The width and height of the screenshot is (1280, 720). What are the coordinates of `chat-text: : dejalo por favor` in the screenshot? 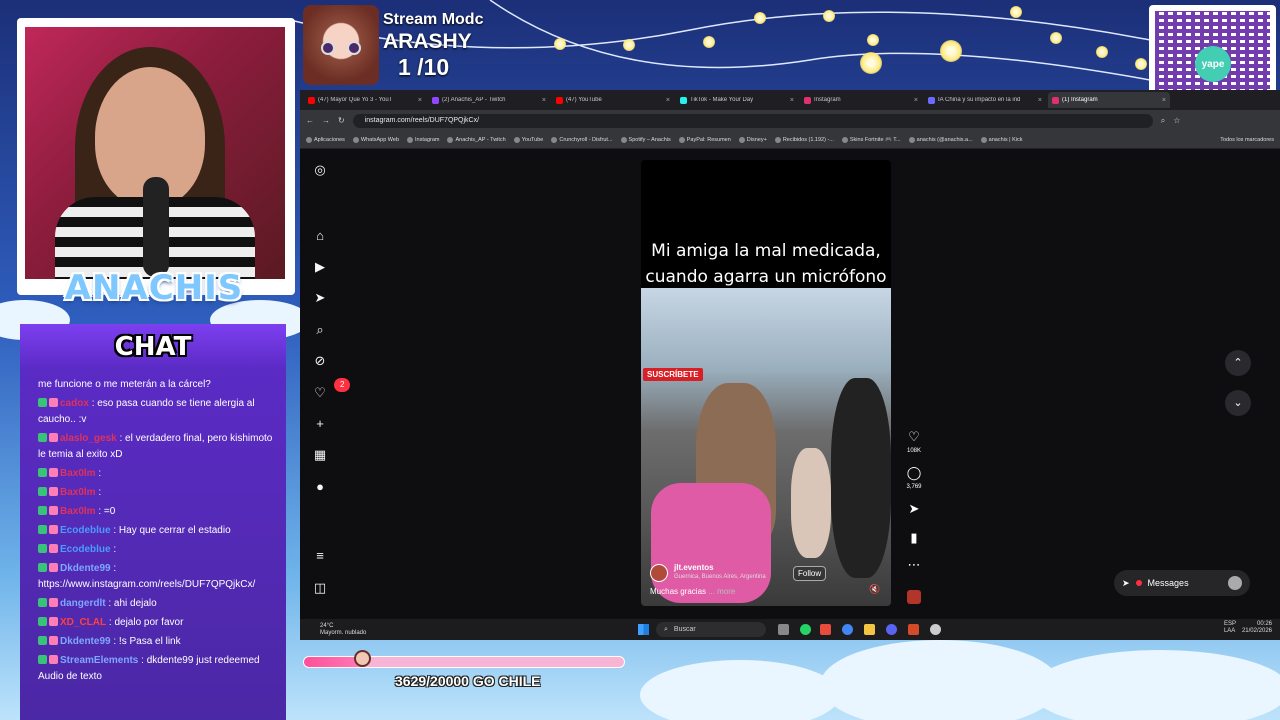 It's located at (146, 622).